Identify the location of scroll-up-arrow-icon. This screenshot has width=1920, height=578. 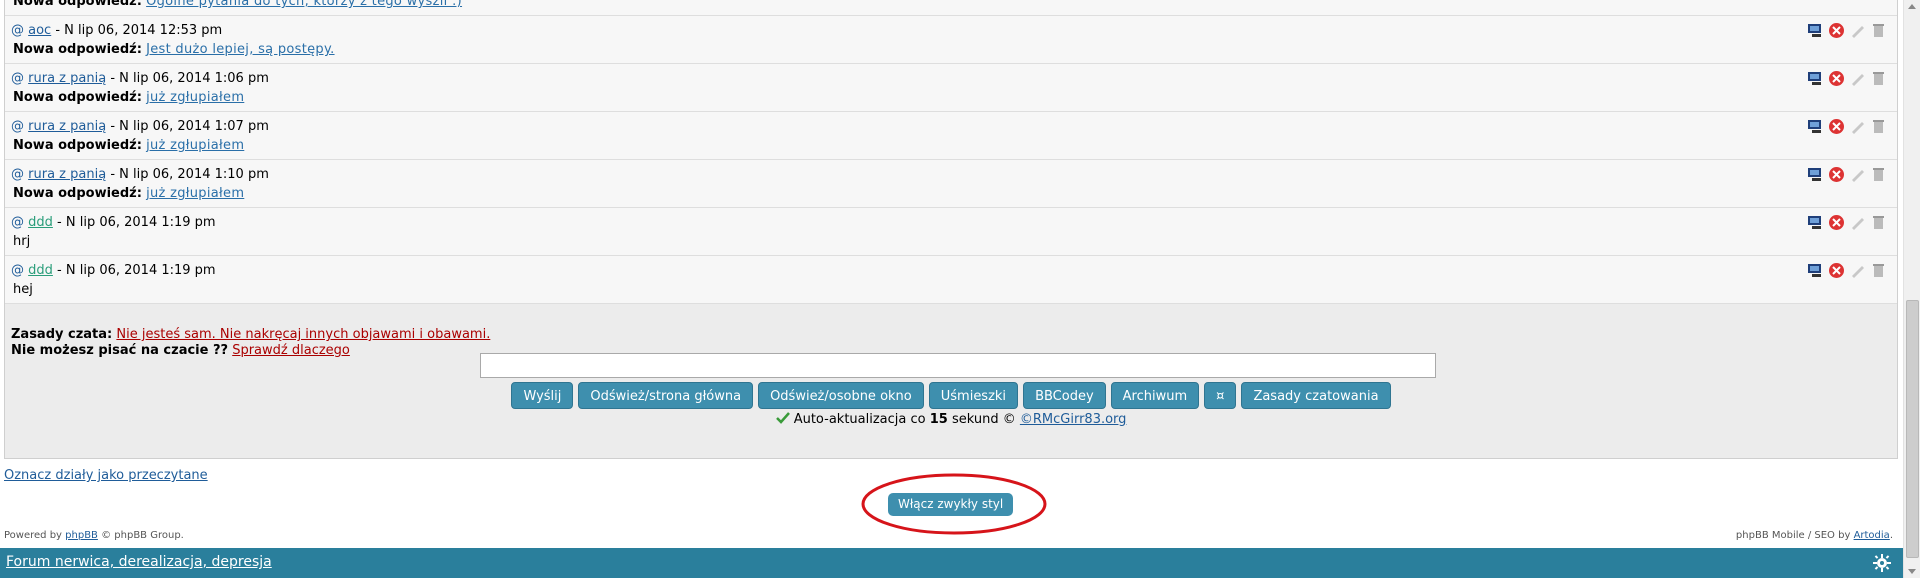
(1912, 6).